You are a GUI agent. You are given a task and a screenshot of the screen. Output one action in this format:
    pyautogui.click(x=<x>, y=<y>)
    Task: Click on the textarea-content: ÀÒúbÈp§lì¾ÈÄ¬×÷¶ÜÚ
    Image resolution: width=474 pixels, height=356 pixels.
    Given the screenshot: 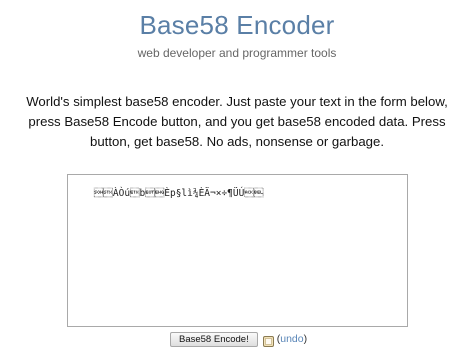 What is the action you would take?
    pyautogui.click(x=178, y=193)
    